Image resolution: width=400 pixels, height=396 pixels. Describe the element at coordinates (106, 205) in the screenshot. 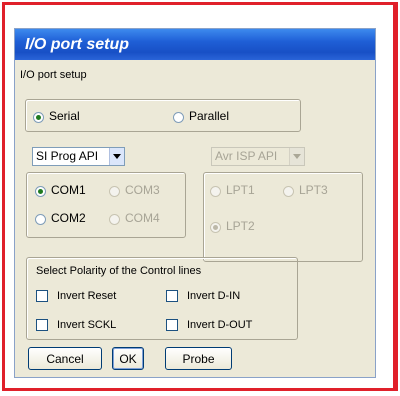

I see `com-port-group` at that location.